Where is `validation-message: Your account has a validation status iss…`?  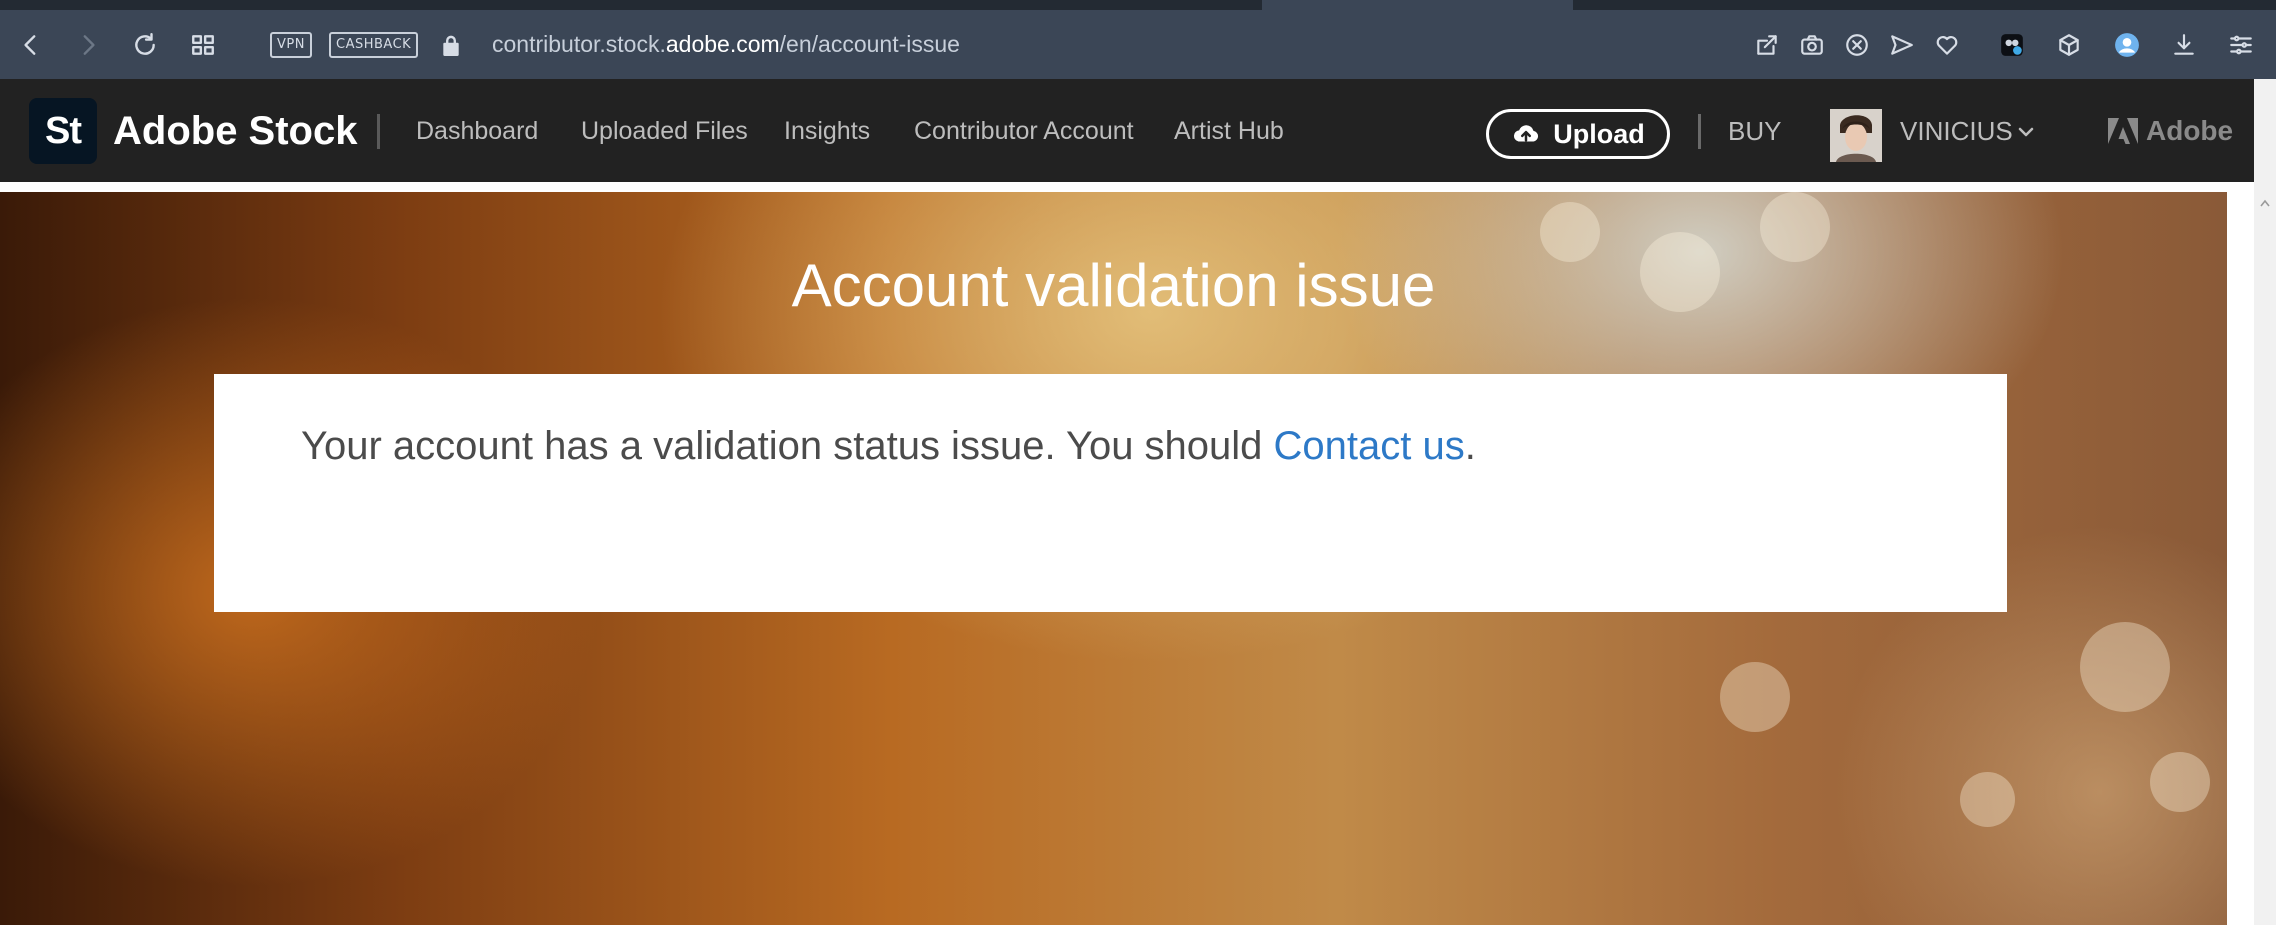 validation-message: Your account has a validation status iss… is located at coordinates (888, 446).